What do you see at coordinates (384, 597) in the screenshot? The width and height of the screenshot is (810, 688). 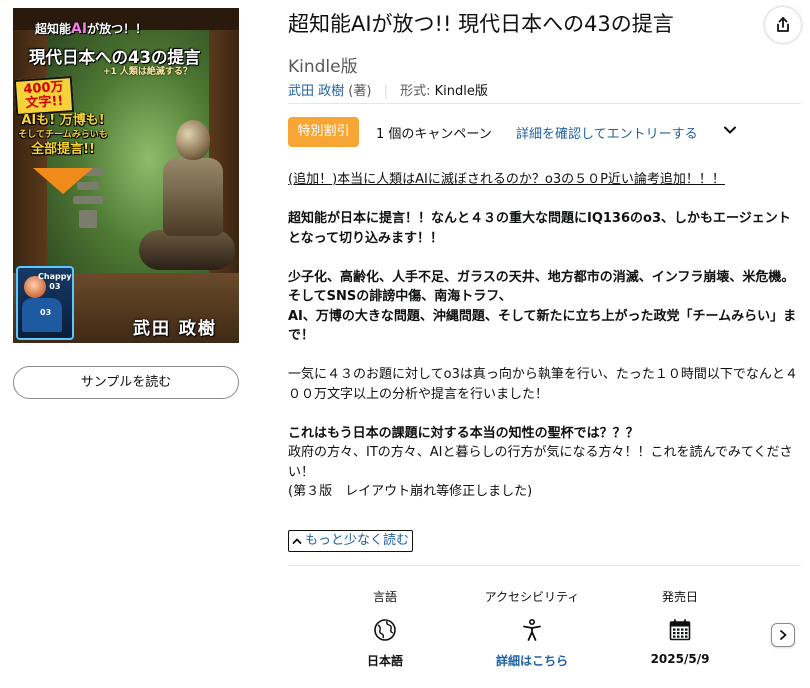 I see `attribute-label: 言語` at bounding box center [384, 597].